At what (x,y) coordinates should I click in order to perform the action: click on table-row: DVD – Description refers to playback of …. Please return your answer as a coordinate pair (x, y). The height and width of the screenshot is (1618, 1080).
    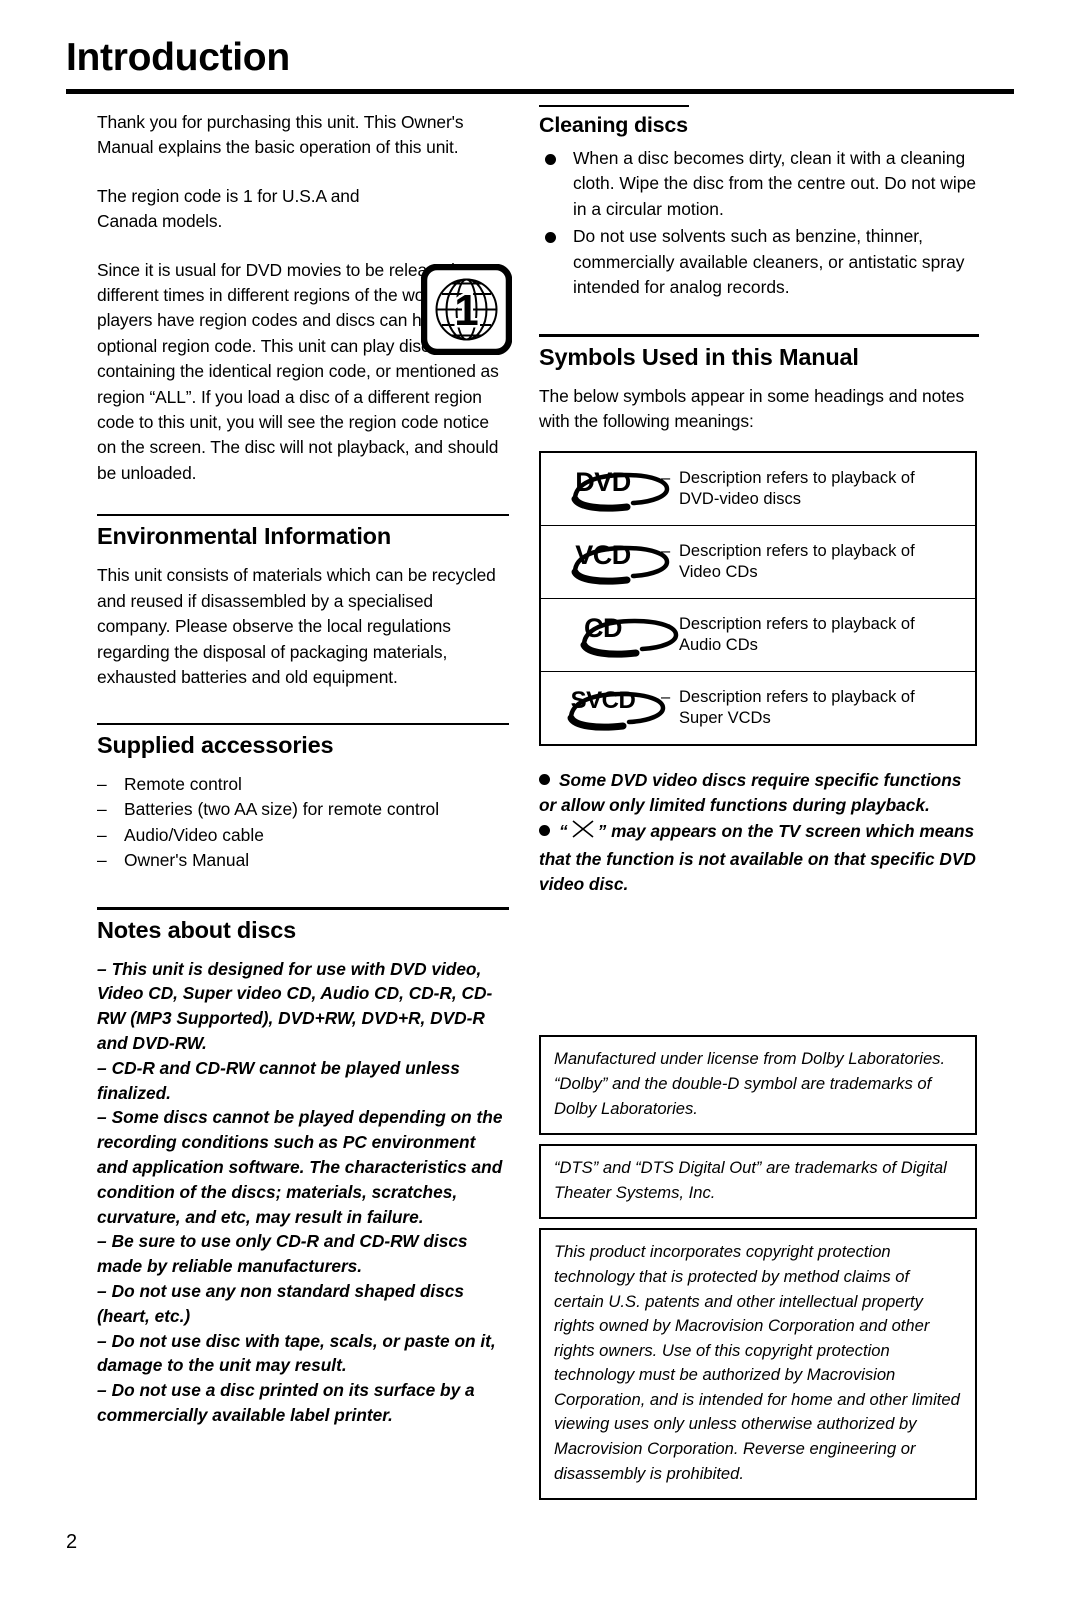
    Looking at the image, I should click on (758, 490).